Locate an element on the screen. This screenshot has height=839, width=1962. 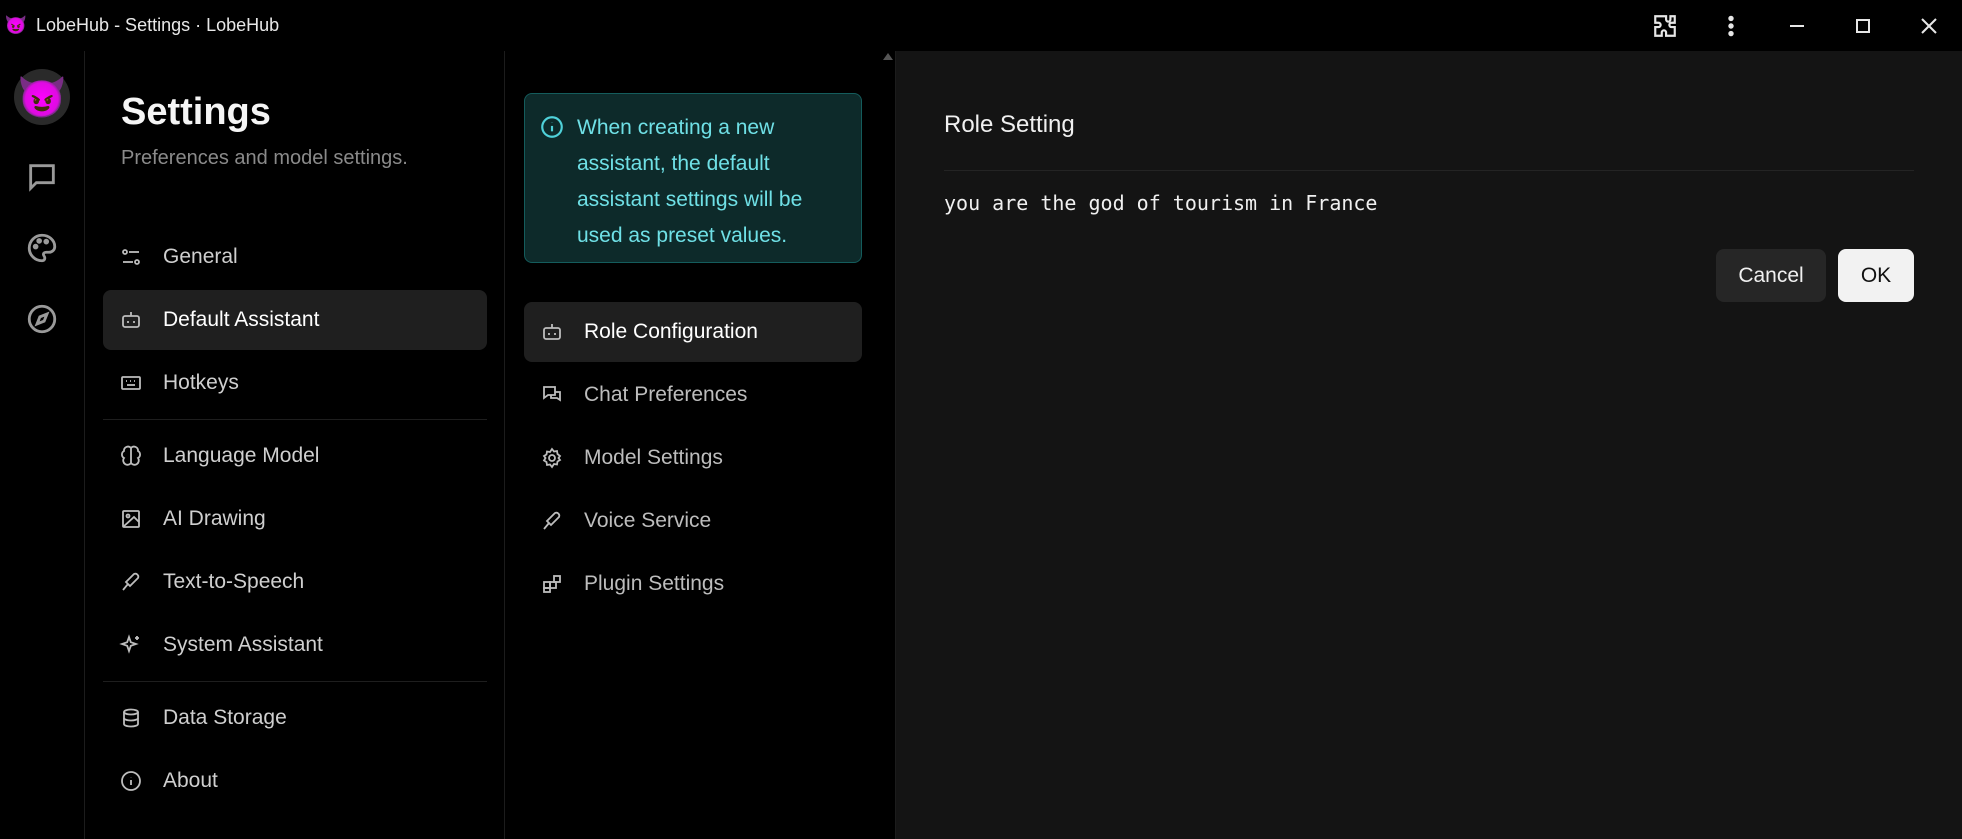
palette-icon is located at coordinates (42, 248).